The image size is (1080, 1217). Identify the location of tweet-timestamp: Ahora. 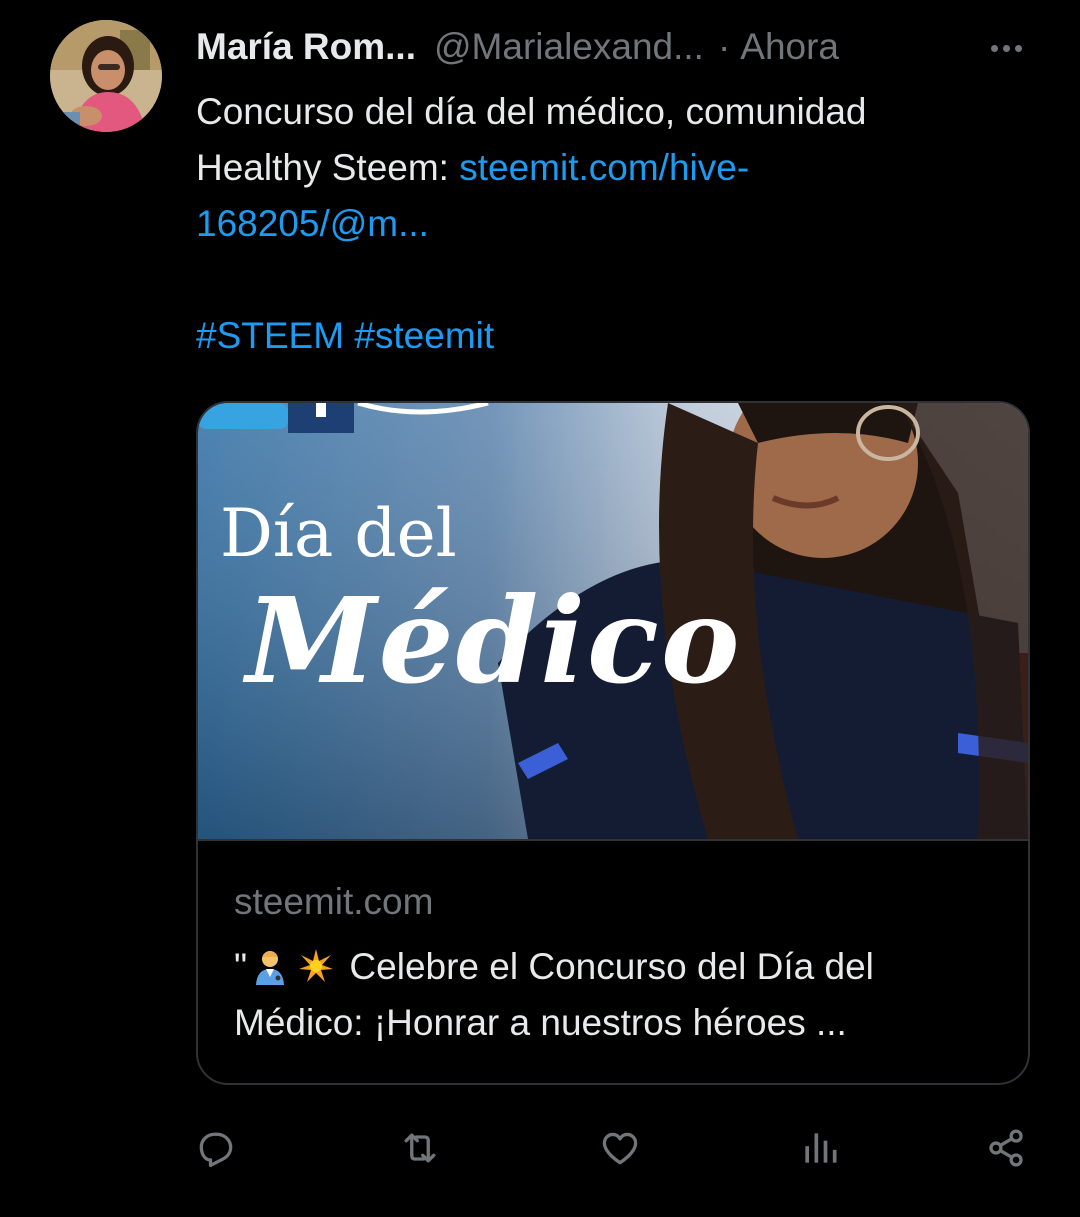
(789, 47).